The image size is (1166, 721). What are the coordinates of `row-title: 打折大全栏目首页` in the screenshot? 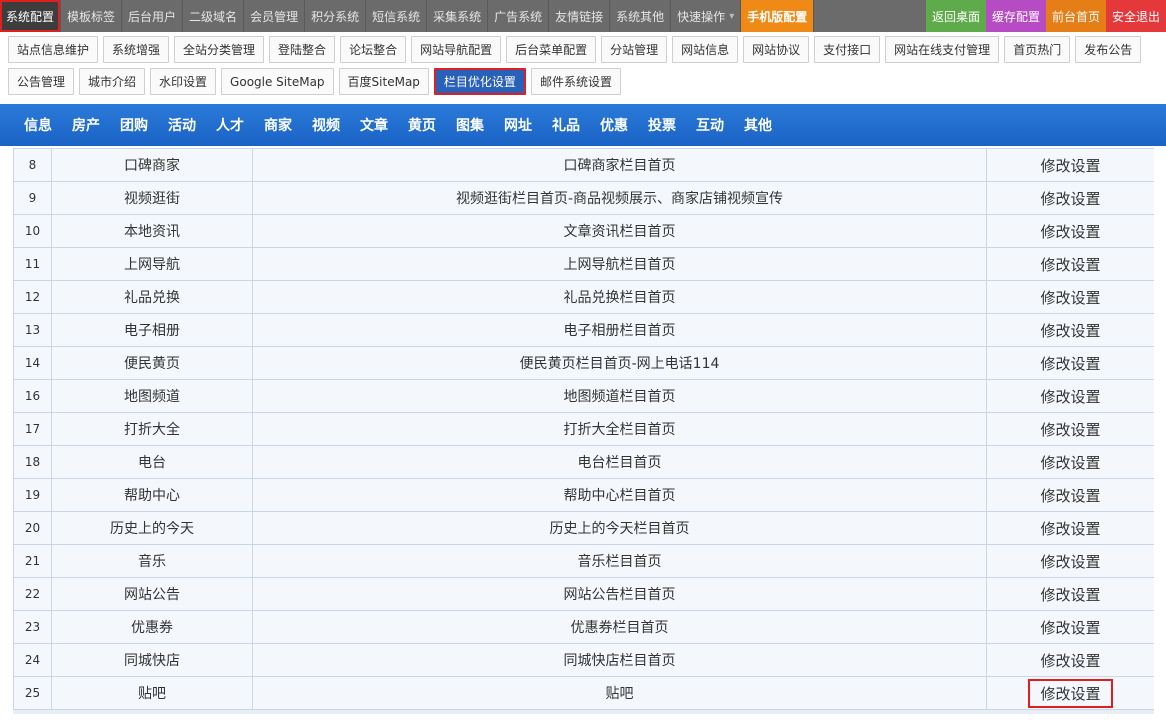 It's located at (619, 429).